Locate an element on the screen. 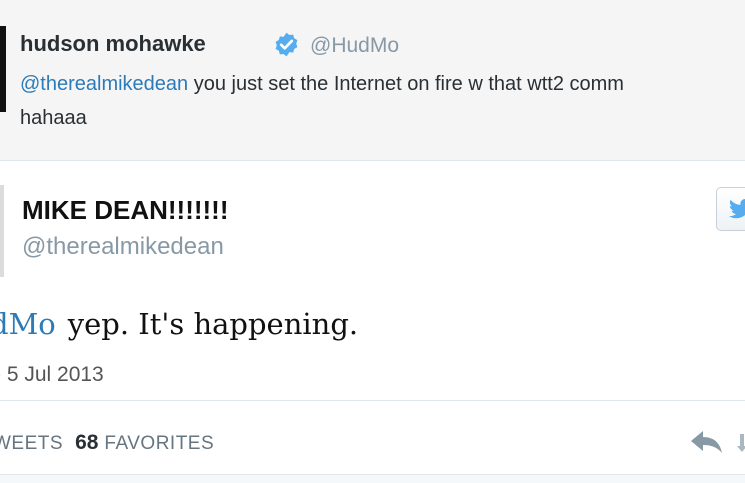 The width and height of the screenshot is (745, 483). tweet-text-body: yep. It's happening. is located at coordinates (213, 324).